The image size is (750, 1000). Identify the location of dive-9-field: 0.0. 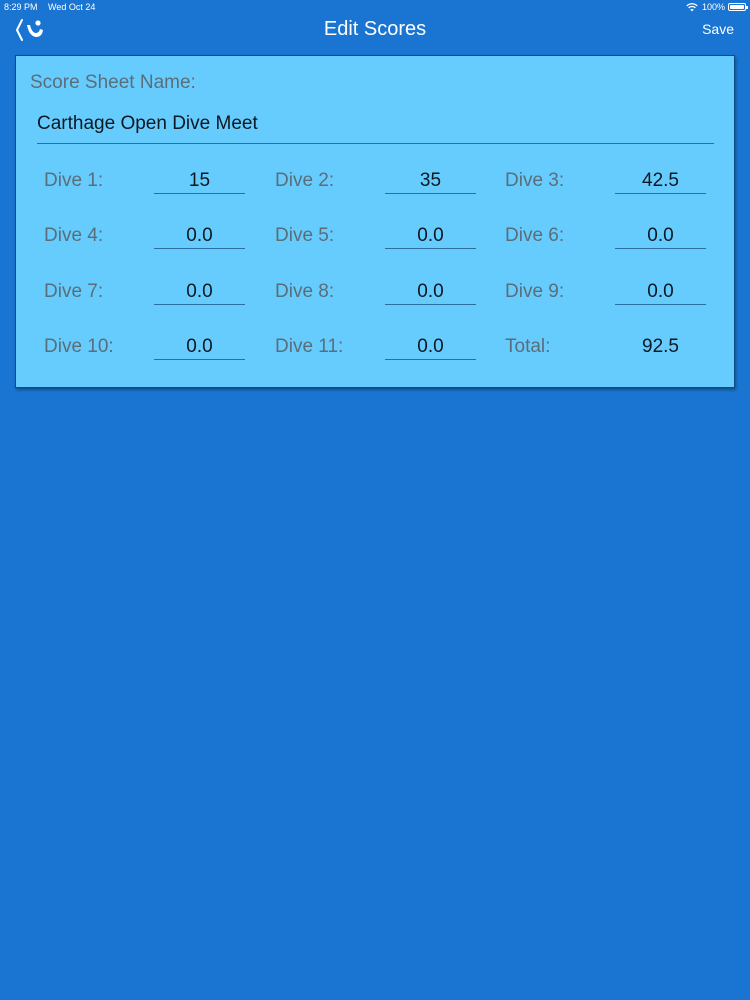
(660, 292).